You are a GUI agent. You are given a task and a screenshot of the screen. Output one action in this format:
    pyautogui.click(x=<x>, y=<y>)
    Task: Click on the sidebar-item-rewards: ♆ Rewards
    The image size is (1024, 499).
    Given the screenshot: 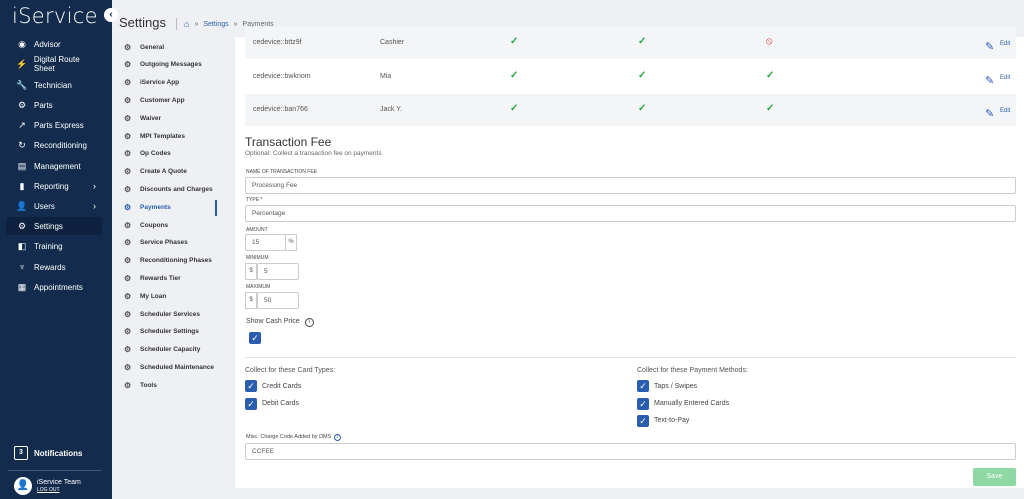 What is the action you would take?
    pyautogui.click(x=54, y=267)
    